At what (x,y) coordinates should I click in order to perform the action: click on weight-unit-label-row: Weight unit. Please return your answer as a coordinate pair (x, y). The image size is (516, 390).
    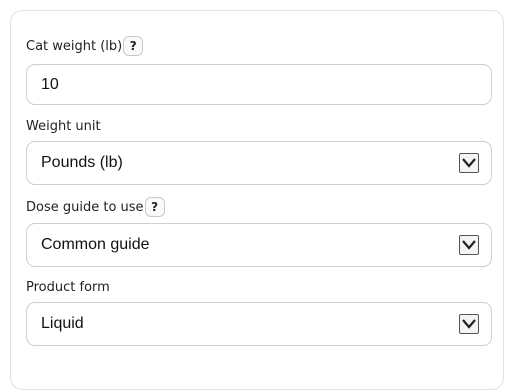
    Looking at the image, I should click on (63, 126).